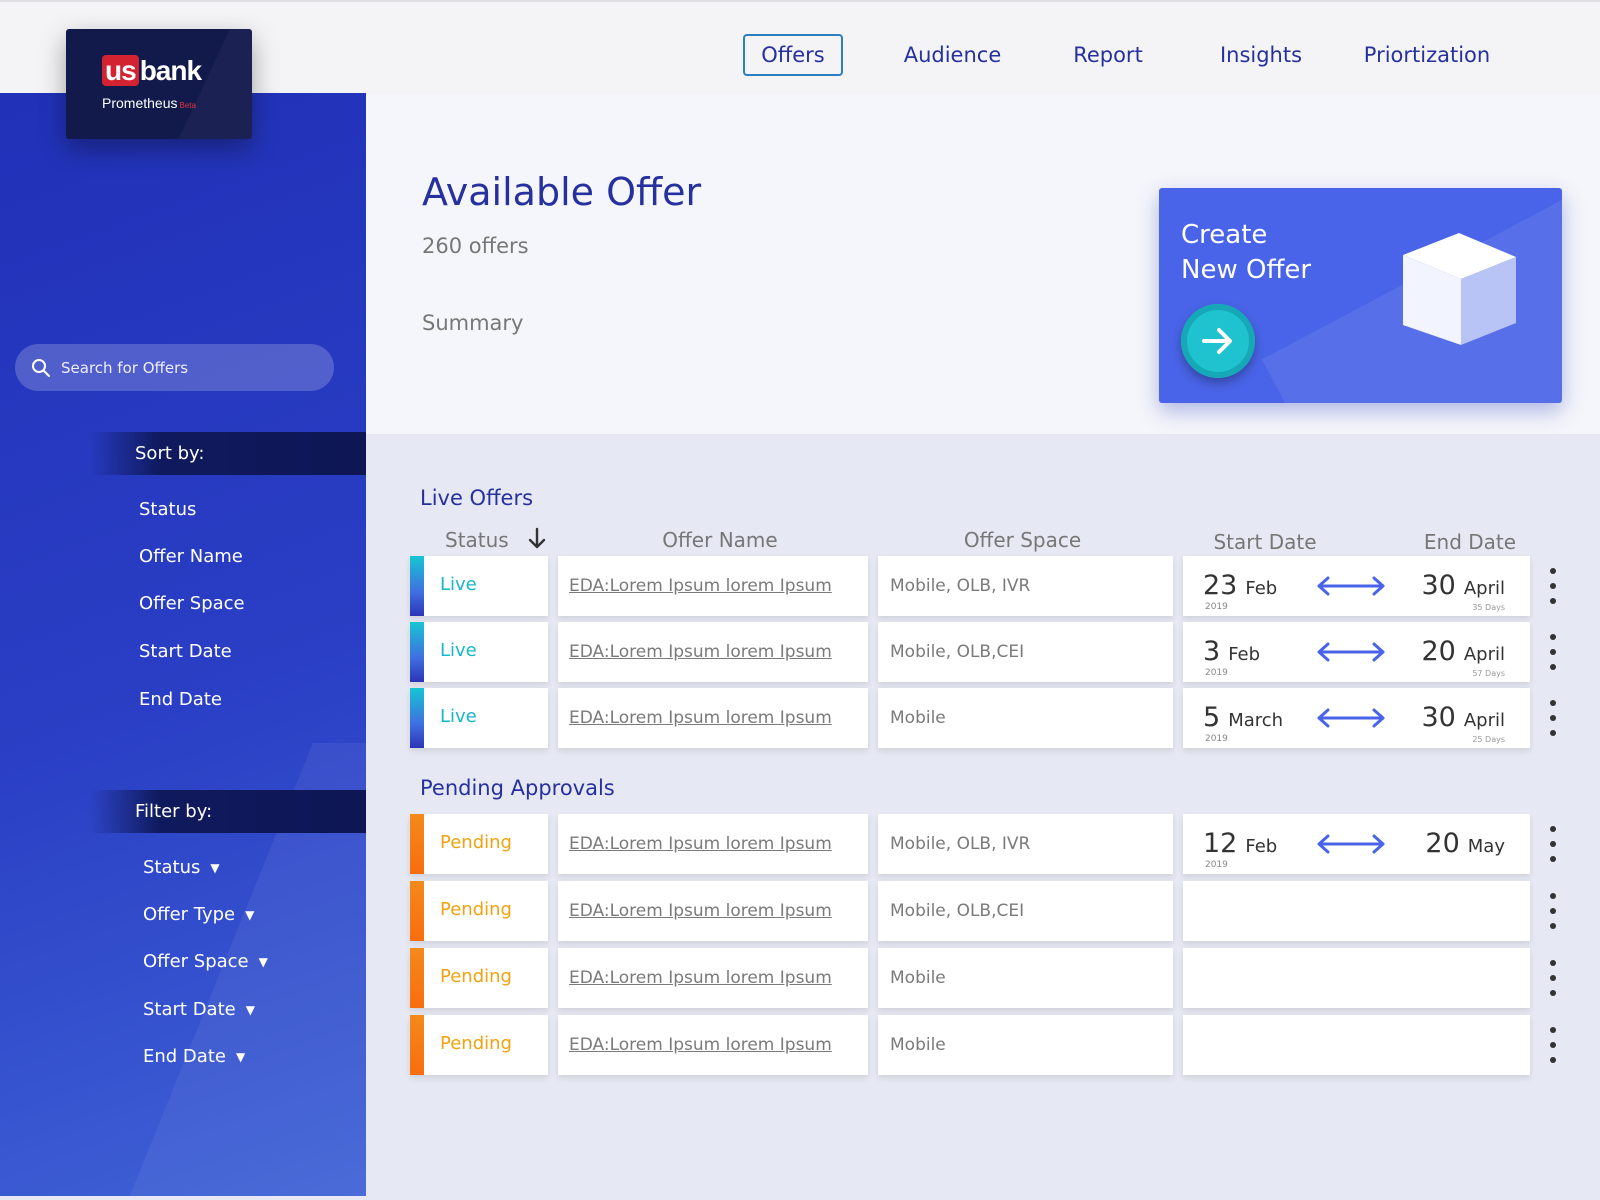 The image size is (1600, 1200). What do you see at coordinates (191, 556) in the screenshot?
I see `sort-option-offer-name: Offer Name` at bounding box center [191, 556].